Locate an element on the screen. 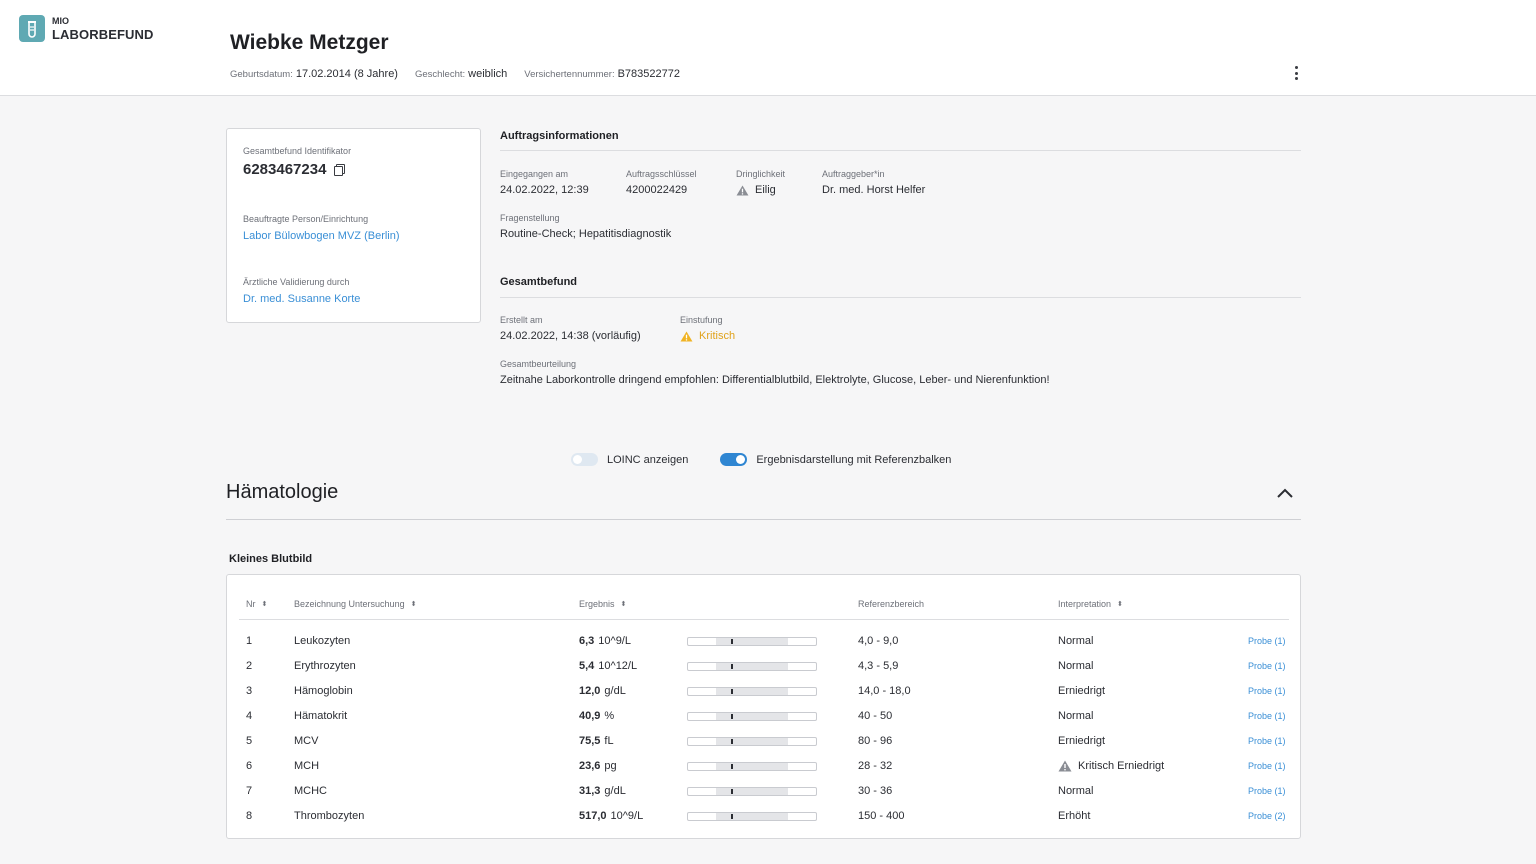  reference-range: 14,0 - 18,0 is located at coordinates (884, 691).